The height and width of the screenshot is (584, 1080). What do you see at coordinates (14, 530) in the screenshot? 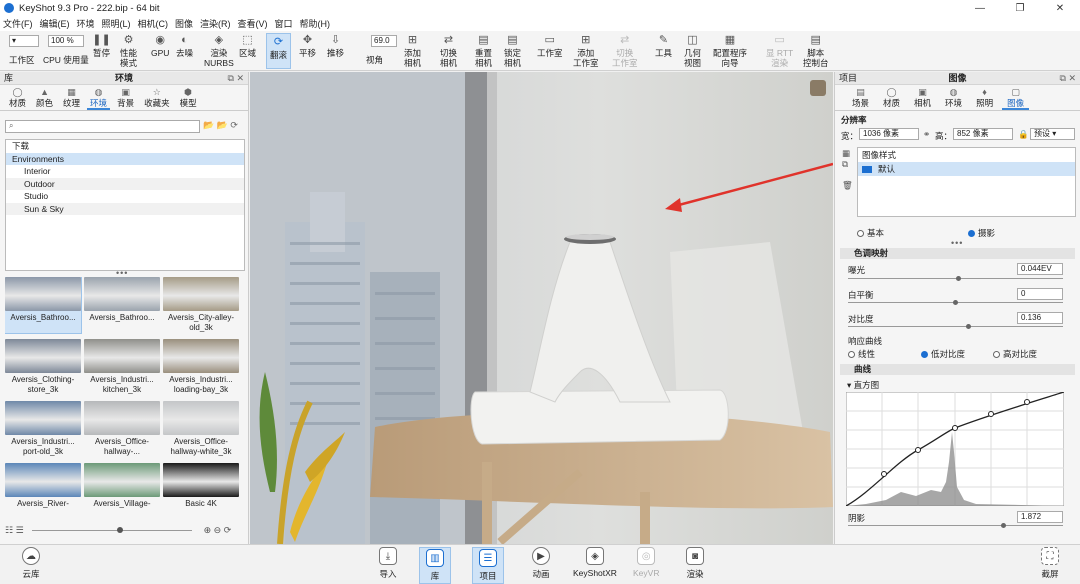
I see `grid-view-icon: ☷ ☰` at bounding box center [14, 530].